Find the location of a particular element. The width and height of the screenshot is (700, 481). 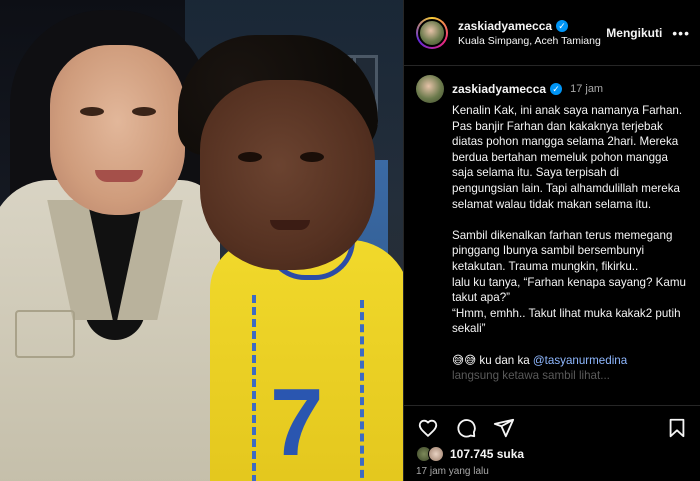

mention-link: @tasyanurmedina is located at coordinates (580, 360).